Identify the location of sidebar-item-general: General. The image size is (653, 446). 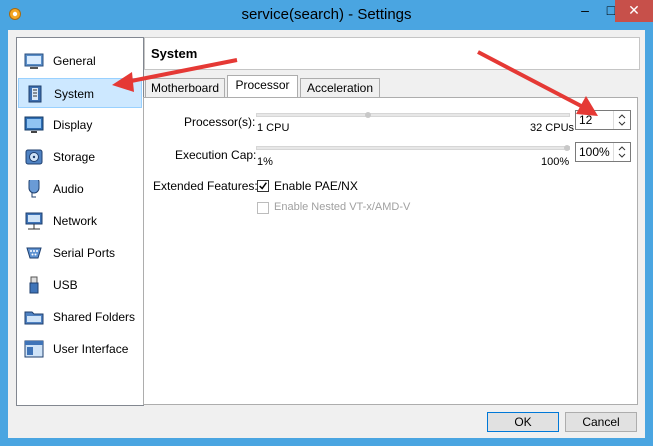
(80, 61).